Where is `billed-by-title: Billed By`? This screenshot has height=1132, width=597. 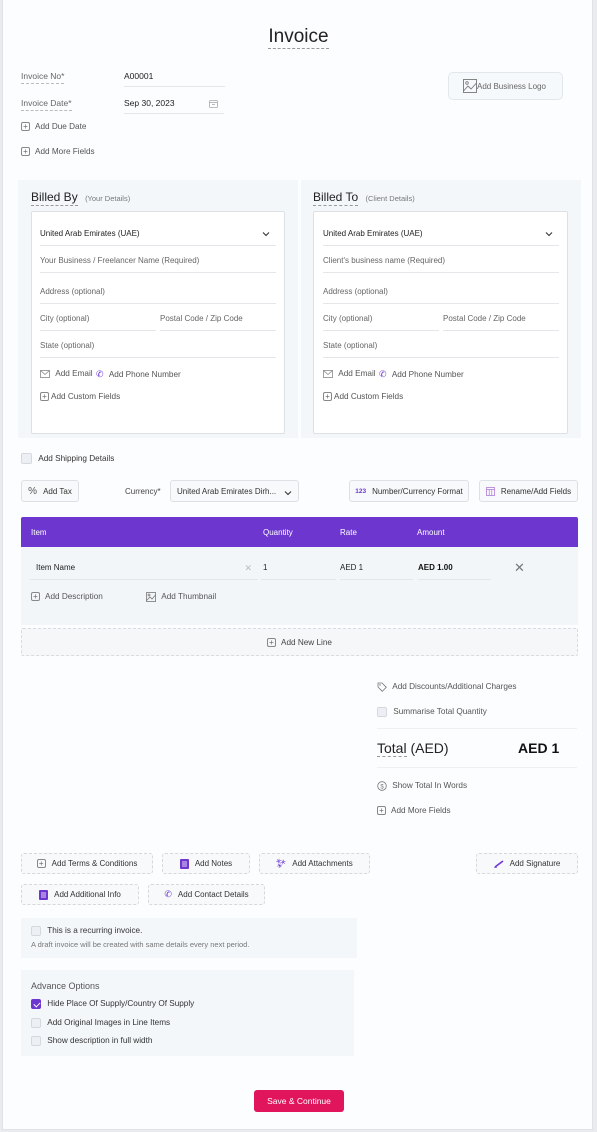 billed-by-title: Billed By is located at coordinates (54, 198).